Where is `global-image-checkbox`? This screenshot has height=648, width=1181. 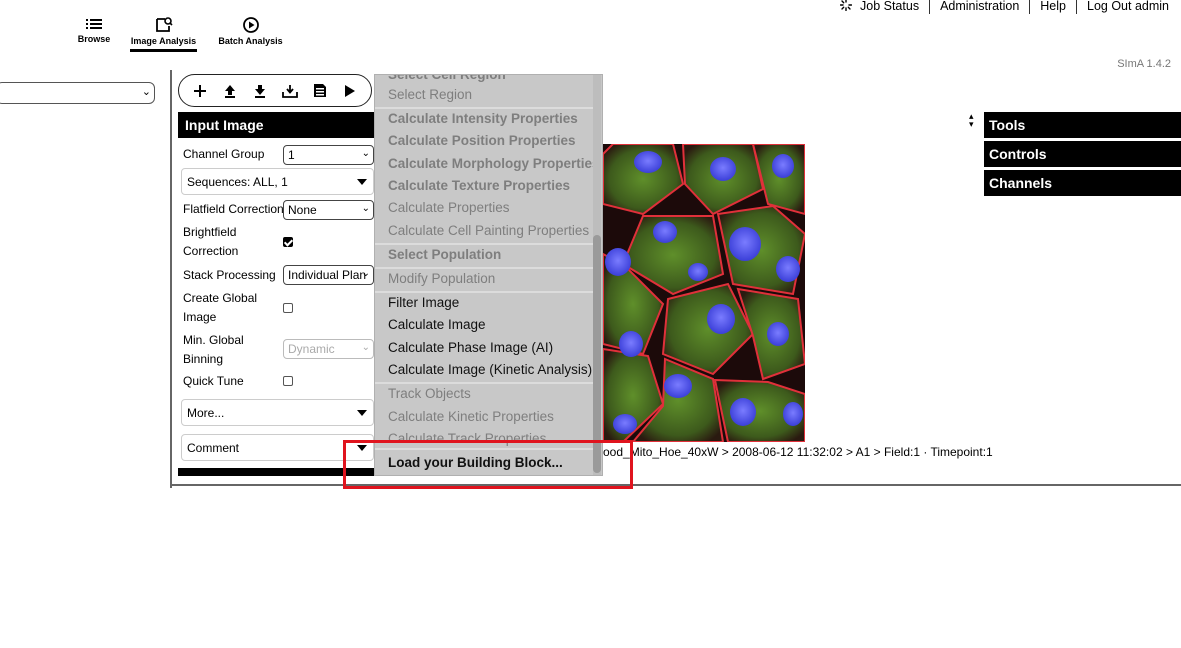
global-image-checkbox is located at coordinates (288, 308).